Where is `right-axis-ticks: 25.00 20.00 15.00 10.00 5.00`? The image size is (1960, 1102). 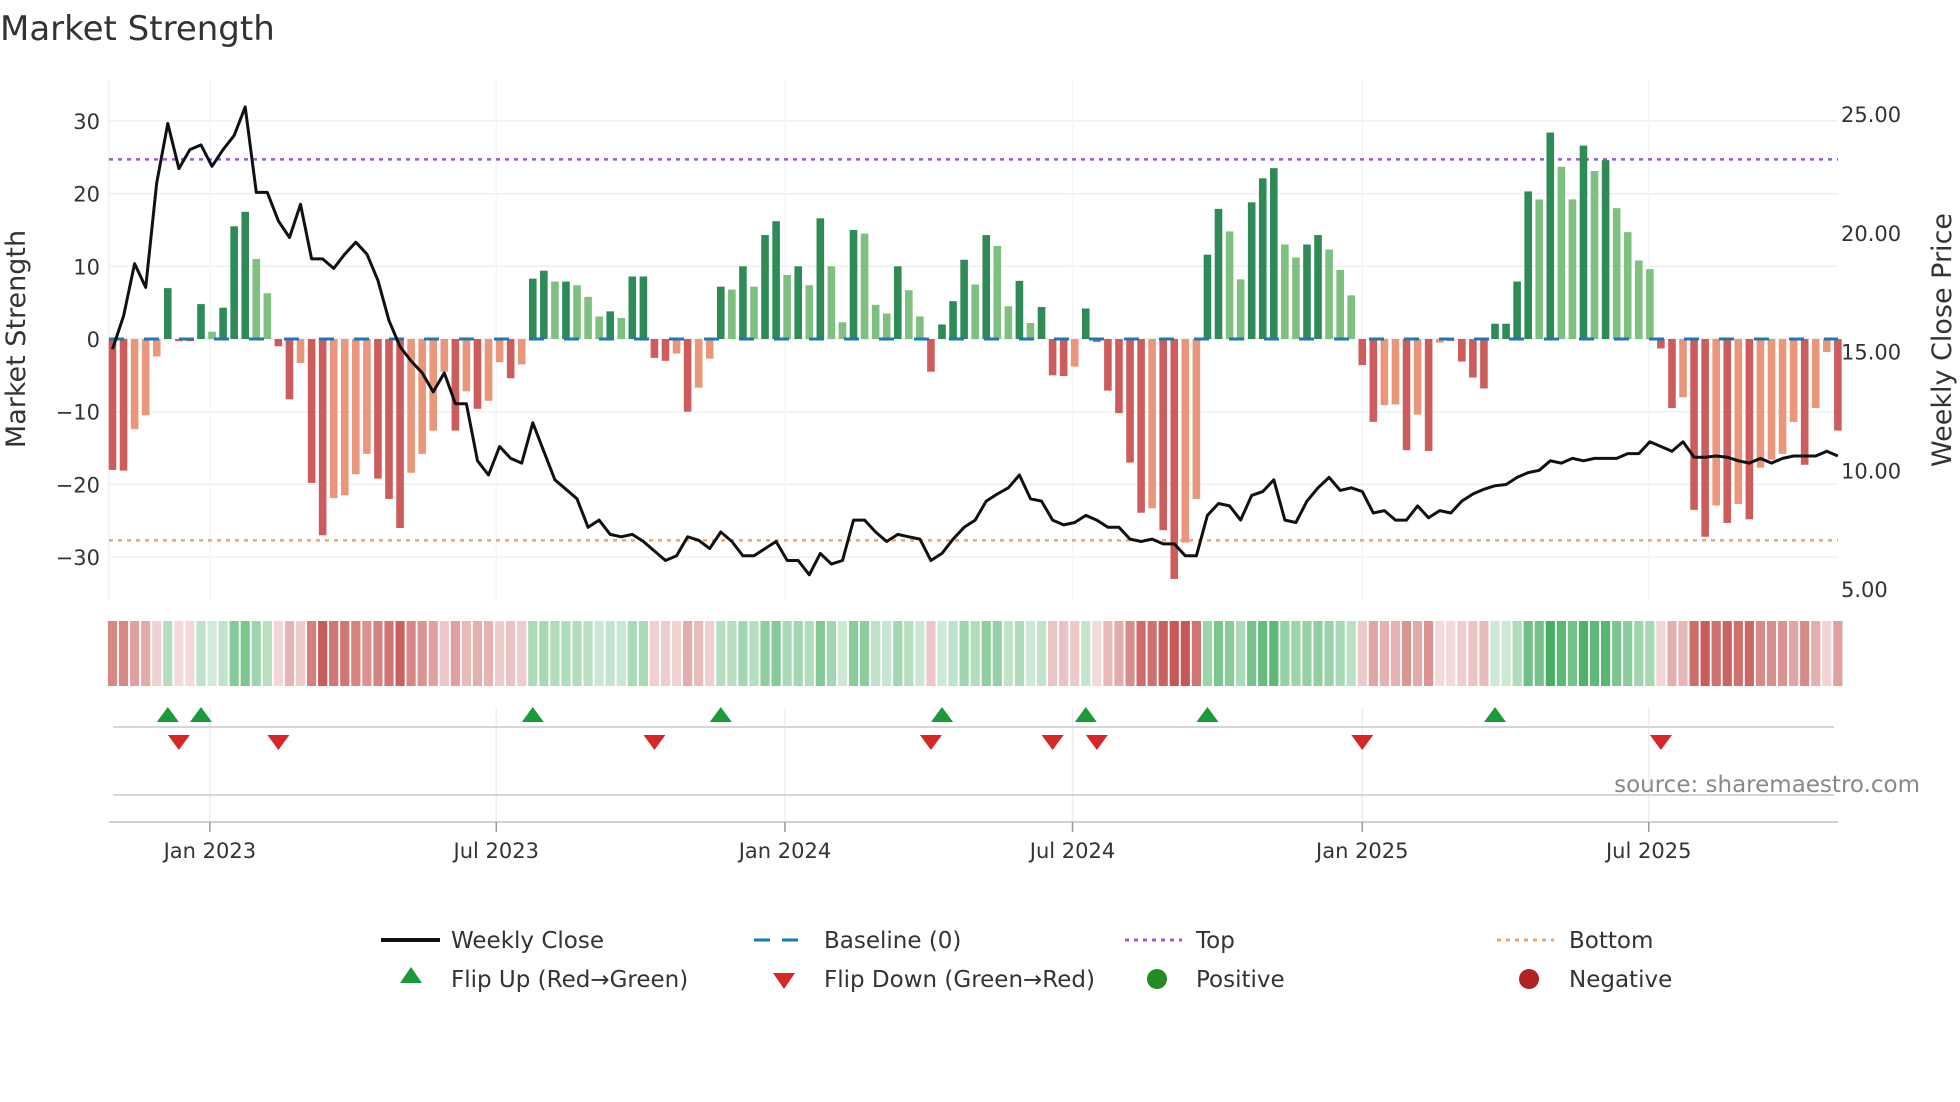
right-axis-ticks: 25.00 20.00 15.00 10.00 5.00 is located at coordinates (1871, 352).